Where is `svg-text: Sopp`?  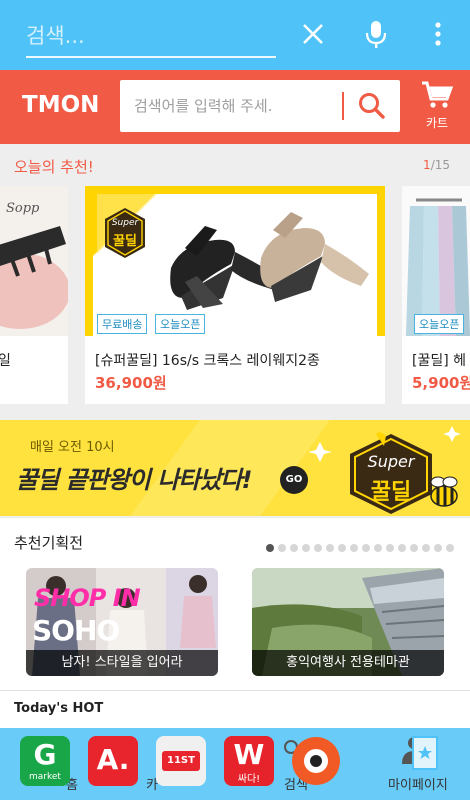 svg-text: Sopp is located at coordinates (23, 208).